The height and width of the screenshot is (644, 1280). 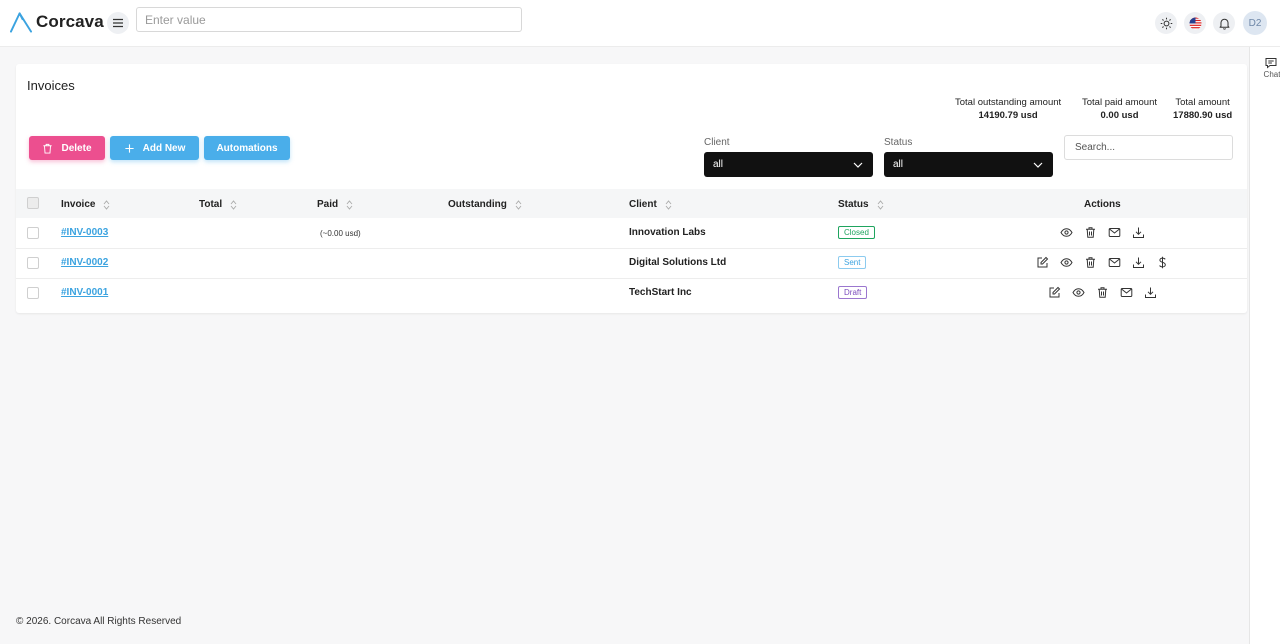 I want to click on column-label: Paid, so click(x=328, y=204).